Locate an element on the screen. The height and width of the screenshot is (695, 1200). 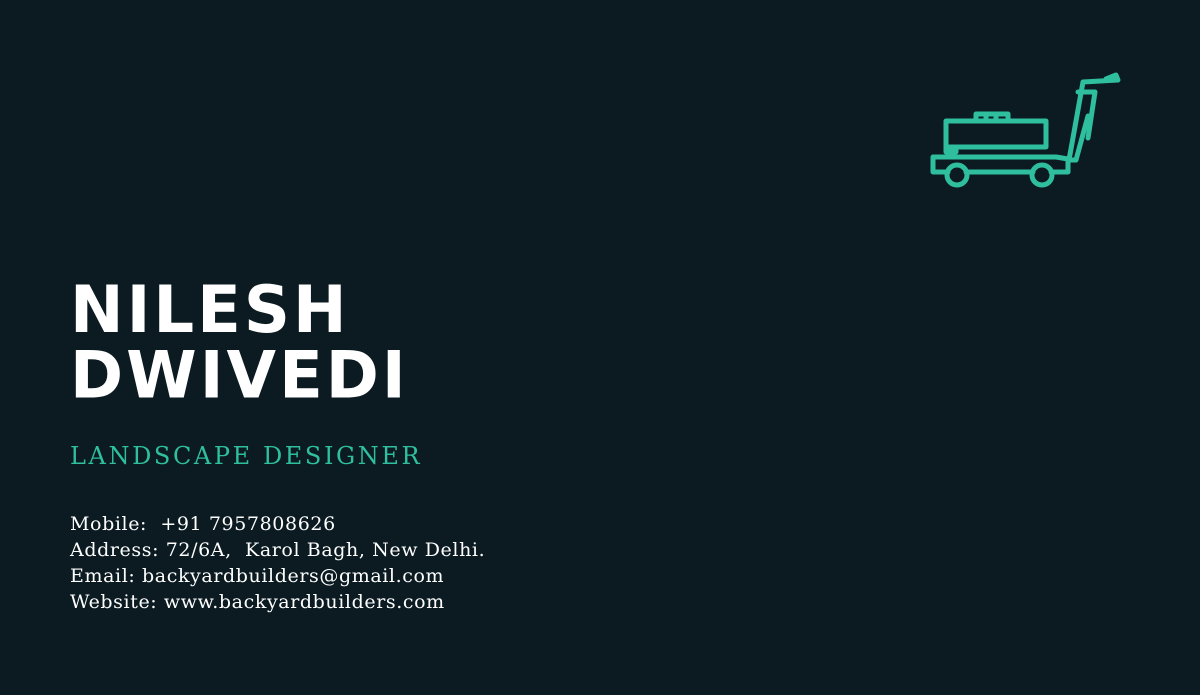
mobile-line: Mobile: +91 7957808626 is located at coordinates (203, 524).